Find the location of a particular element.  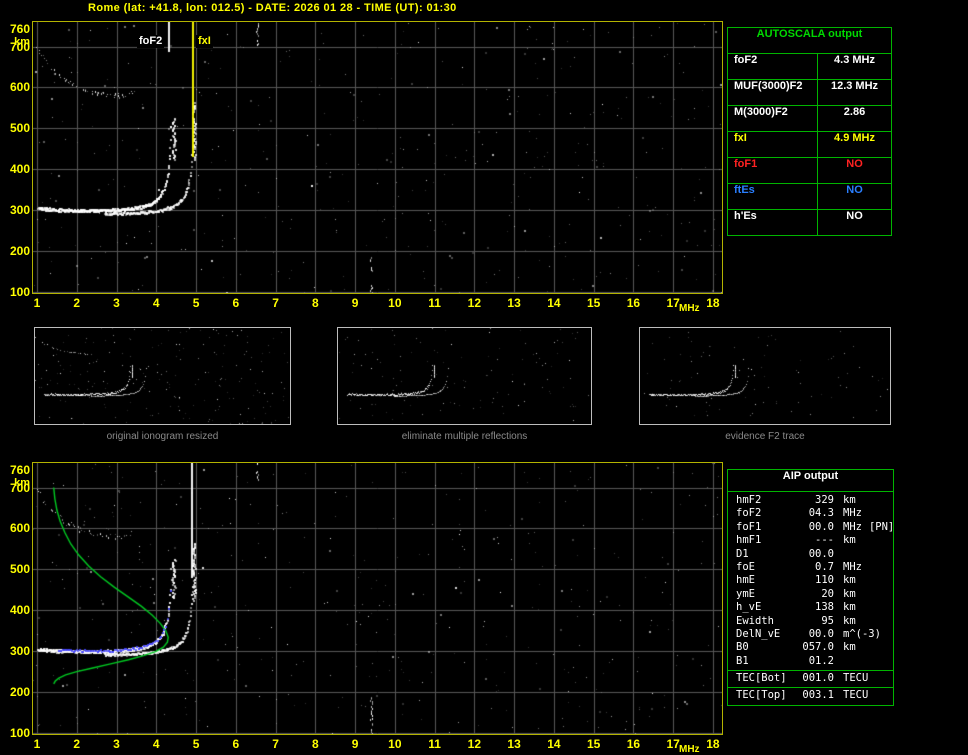

aip-row-label: B0 is located at coordinates (742, 647).